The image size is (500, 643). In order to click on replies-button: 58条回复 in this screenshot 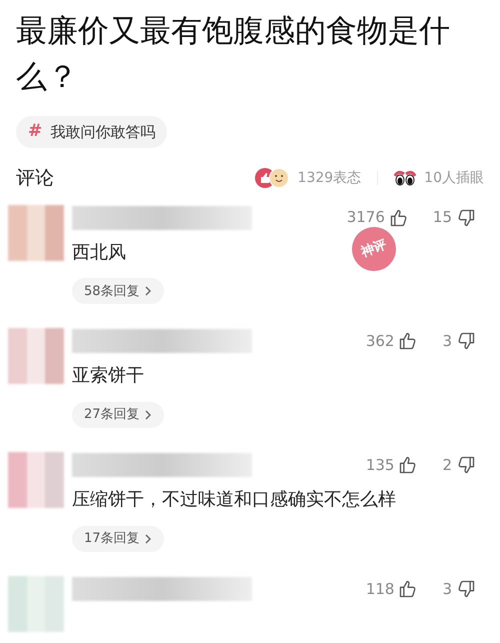, I will do `click(118, 291)`.